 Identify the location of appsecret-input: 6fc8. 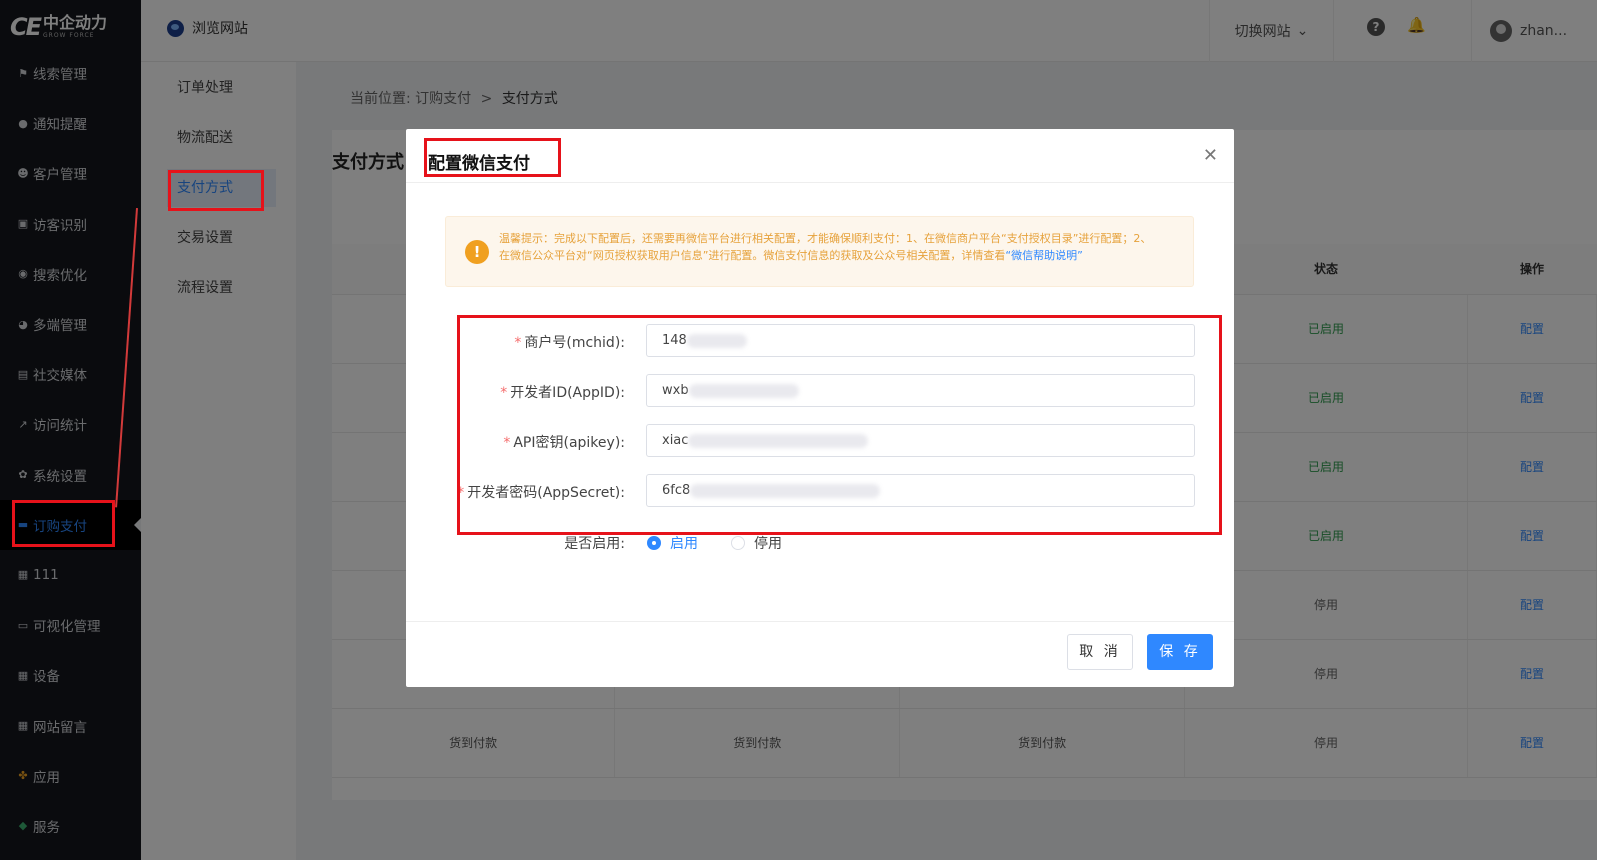
(920, 490).